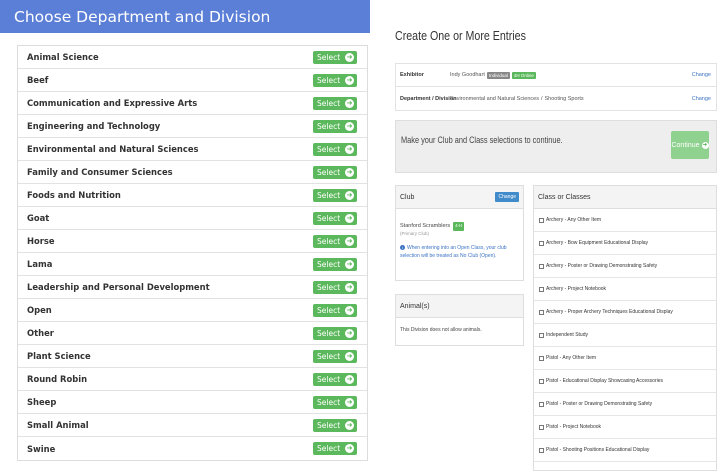  What do you see at coordinates (428, 98) in the screenshot?
I see `department-label: Department / Division` at bounding box center [428, 98].